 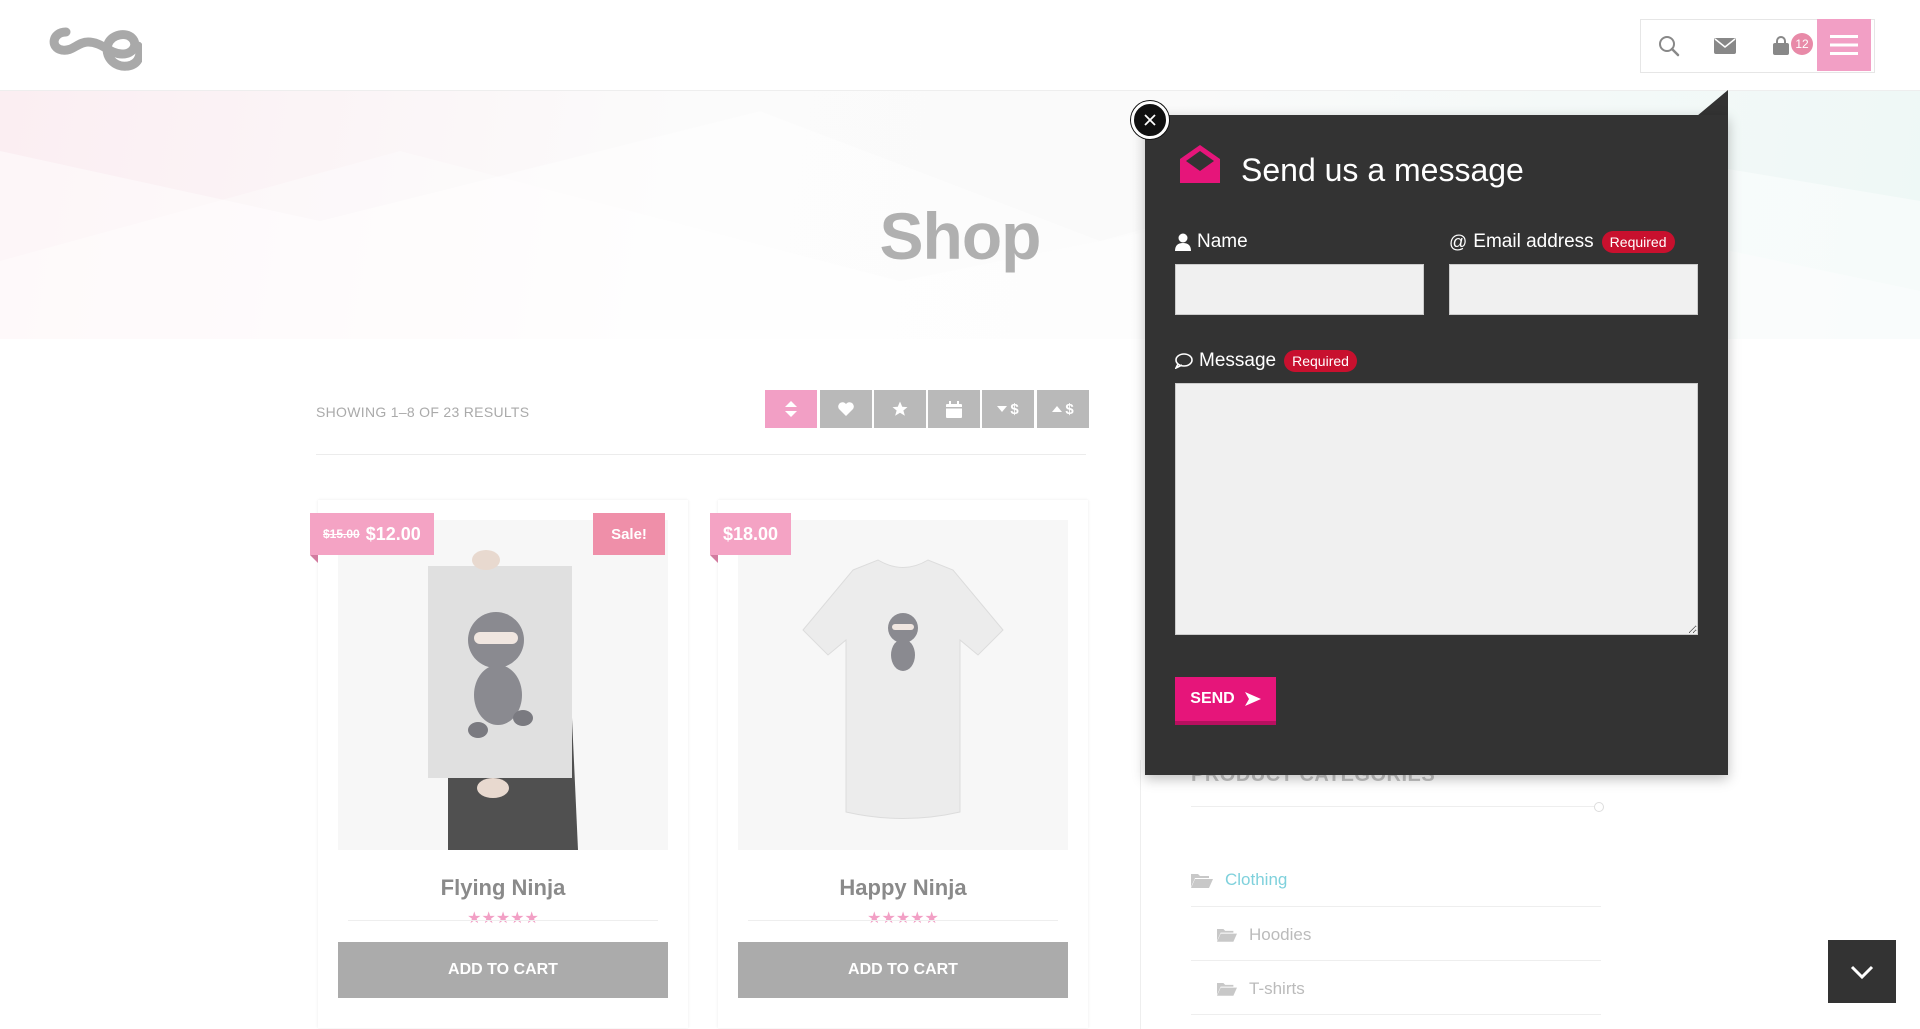 I want to click on price-desc-icon, so click(x=1002, y=409).